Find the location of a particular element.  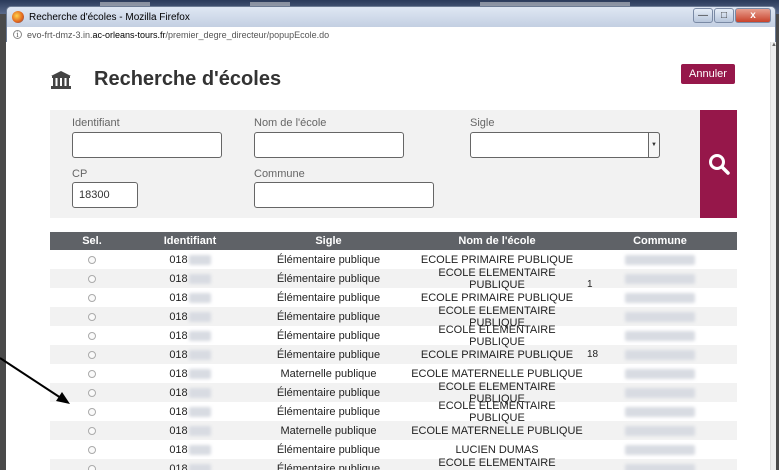

row-nom-ecole-cell: ECOLE MATERNELLE PUBLIQUE is located at coordinates (497, 431).